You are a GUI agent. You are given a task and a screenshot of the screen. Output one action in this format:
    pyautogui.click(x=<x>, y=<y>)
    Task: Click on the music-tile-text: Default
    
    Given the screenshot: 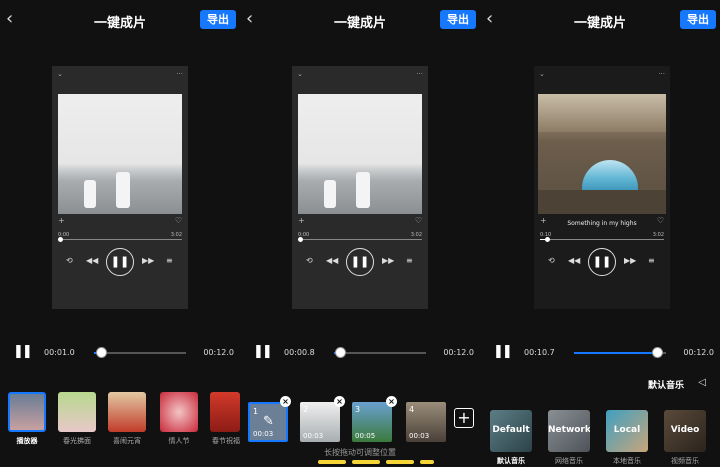 What is the action you would take?
    pyautogui.click(x=511, y=430)
    